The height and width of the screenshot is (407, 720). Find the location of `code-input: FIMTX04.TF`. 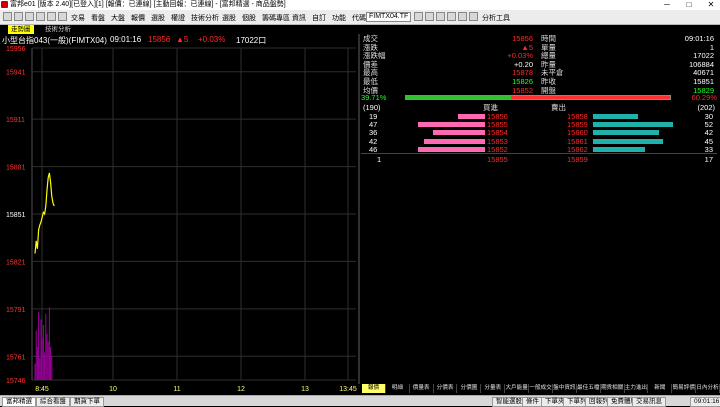

code-input: FIMTX04.TF is located at coordinates (388, 17).